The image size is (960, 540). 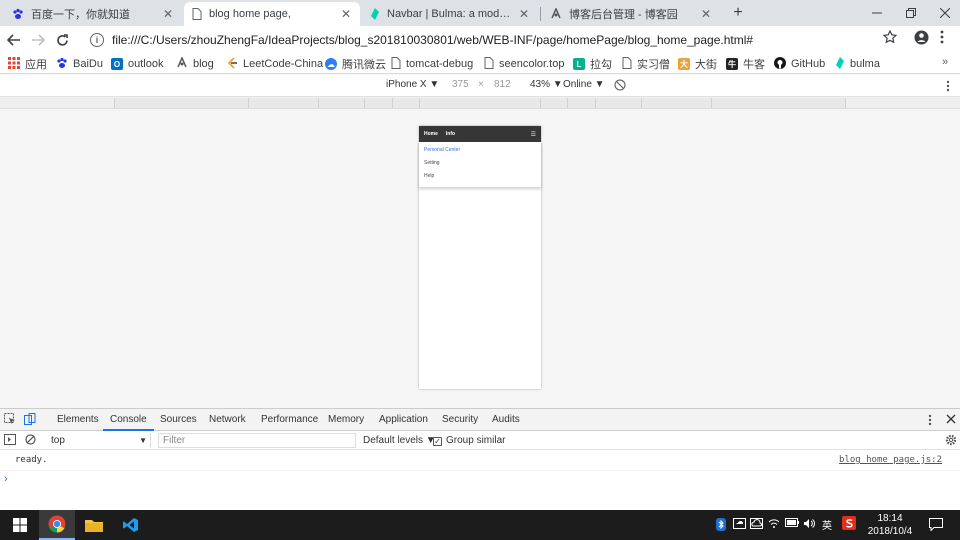 What do you see at coordinates (469, 440) in the screenshot?
I see `group-similar-toggle: ✓ Group similar` at bounding box center [469, 440].